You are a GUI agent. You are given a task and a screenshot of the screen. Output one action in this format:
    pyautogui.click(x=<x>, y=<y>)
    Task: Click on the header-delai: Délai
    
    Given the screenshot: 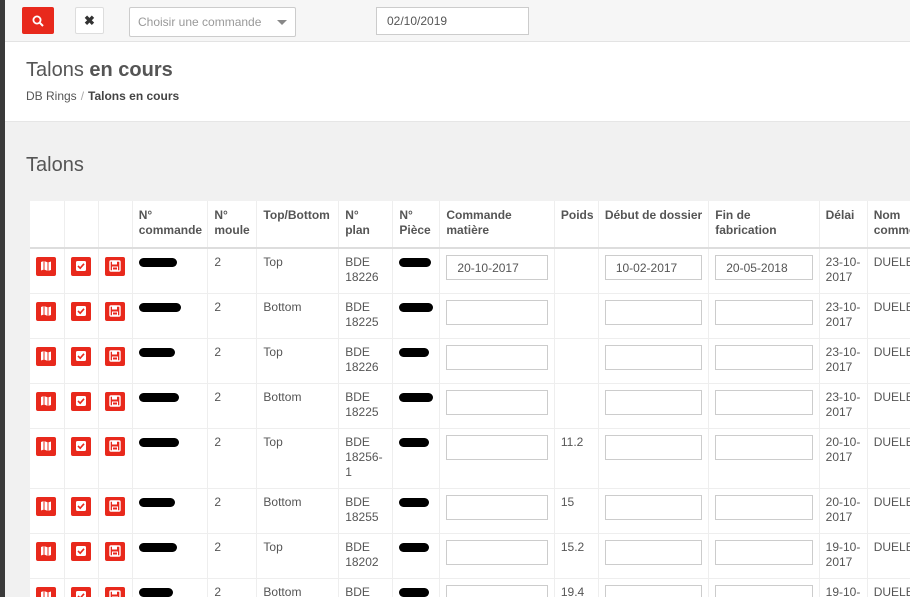 What is the action you would take?
    pyautogui.click(x=843, y=225)
    